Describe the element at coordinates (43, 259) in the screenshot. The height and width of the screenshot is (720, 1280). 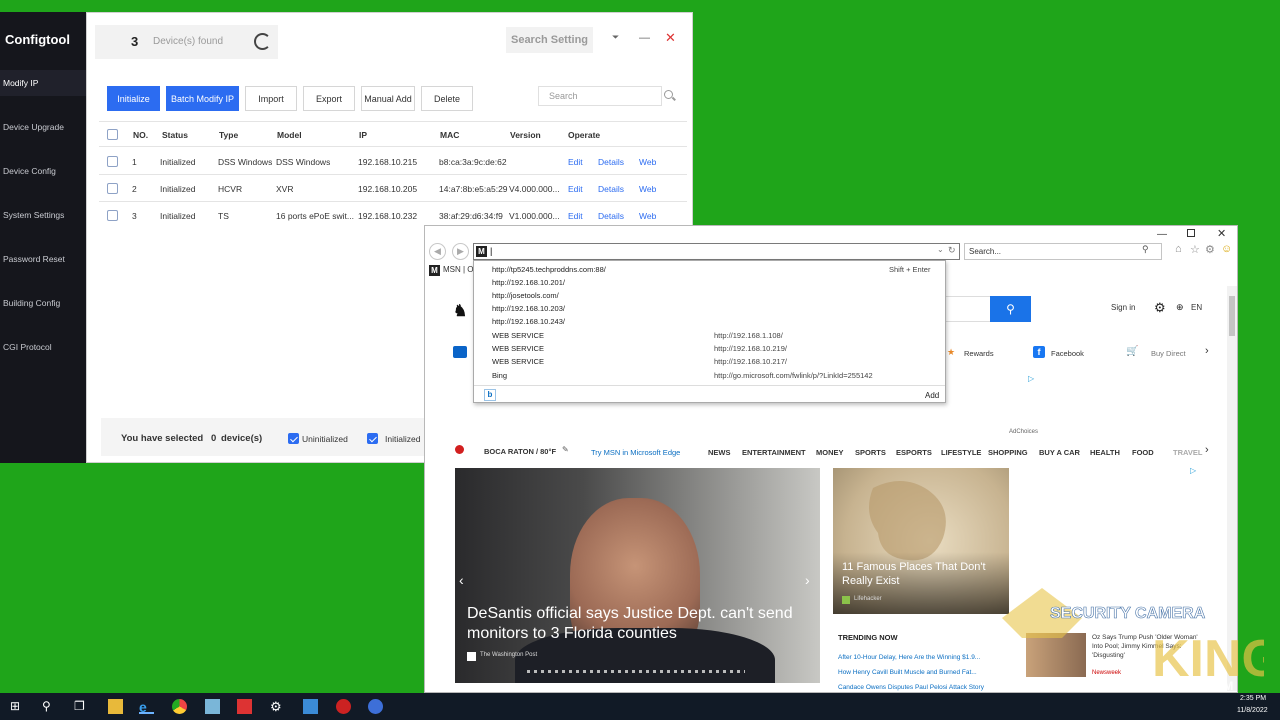
I see `sidebar-item-password-reset: Password Reset` at that location.